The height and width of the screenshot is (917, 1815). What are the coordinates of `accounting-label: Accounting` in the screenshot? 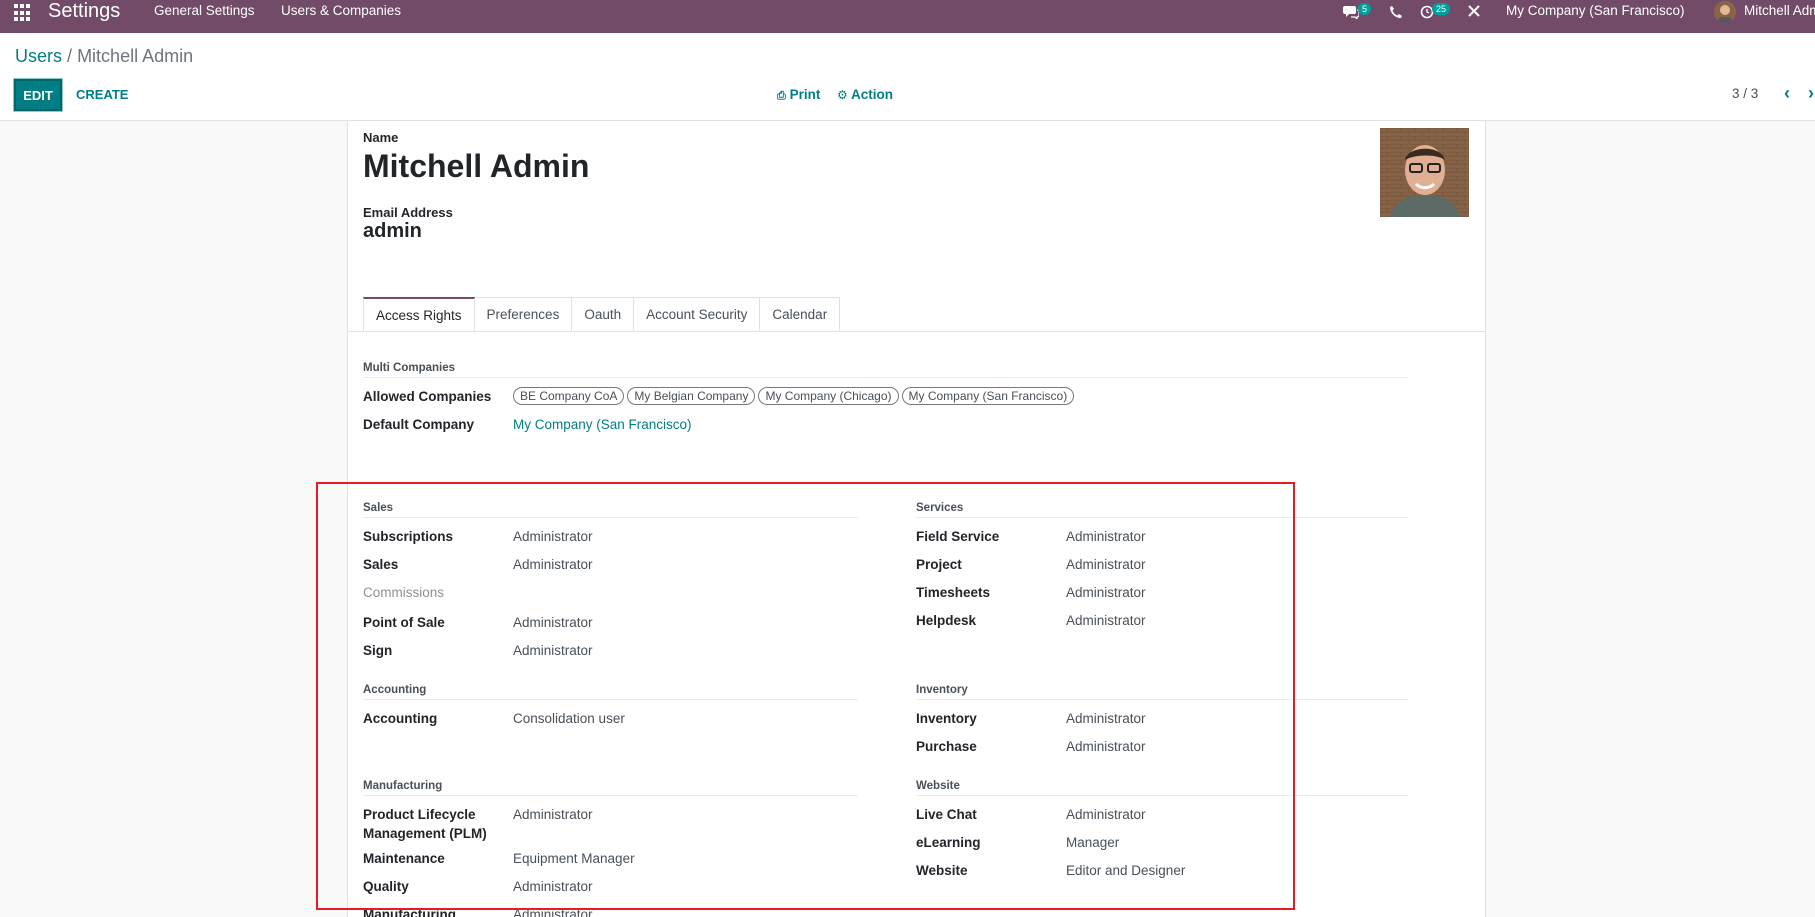 It's located at (400, 718).